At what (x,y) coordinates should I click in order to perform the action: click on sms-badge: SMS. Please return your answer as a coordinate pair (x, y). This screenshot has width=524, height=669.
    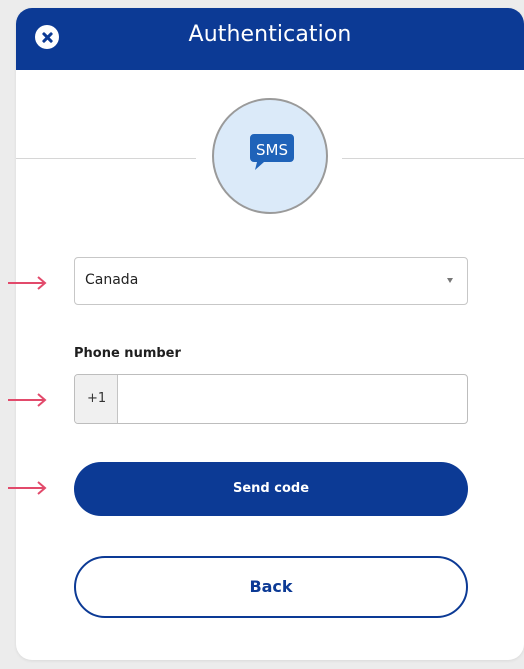
    Looking at the image, I should click on (270, 156).